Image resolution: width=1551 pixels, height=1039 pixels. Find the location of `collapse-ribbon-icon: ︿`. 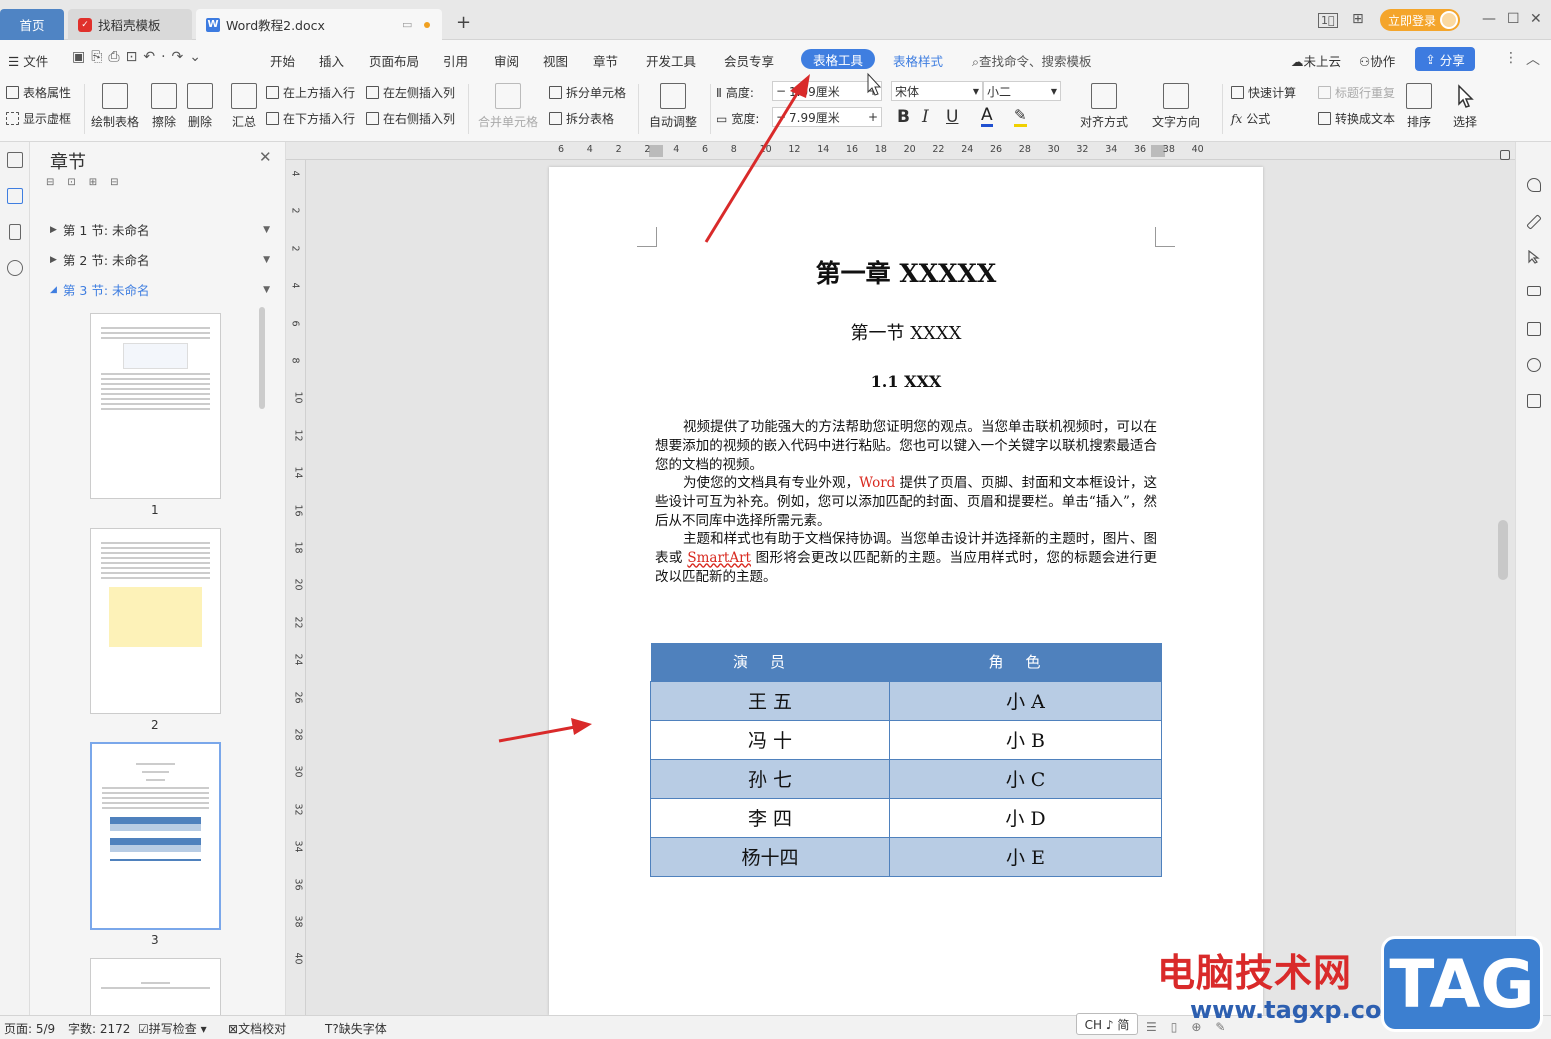

collapse-ribbon-icon: ︿ is located at coordinates (1533, 59).